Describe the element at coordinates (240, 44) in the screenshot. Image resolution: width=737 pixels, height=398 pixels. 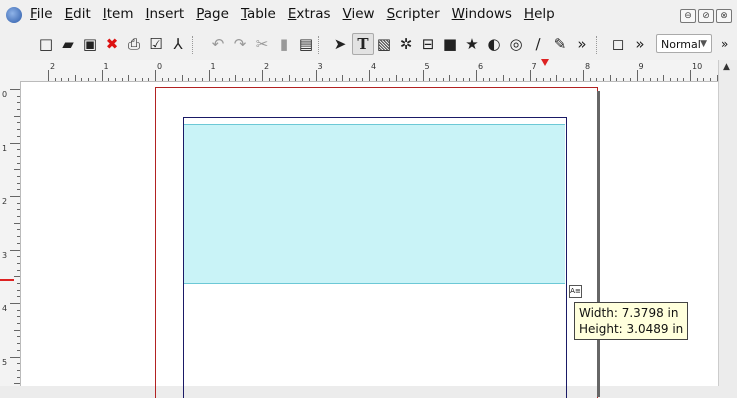
I see `redo-icon: ↷` at that location.